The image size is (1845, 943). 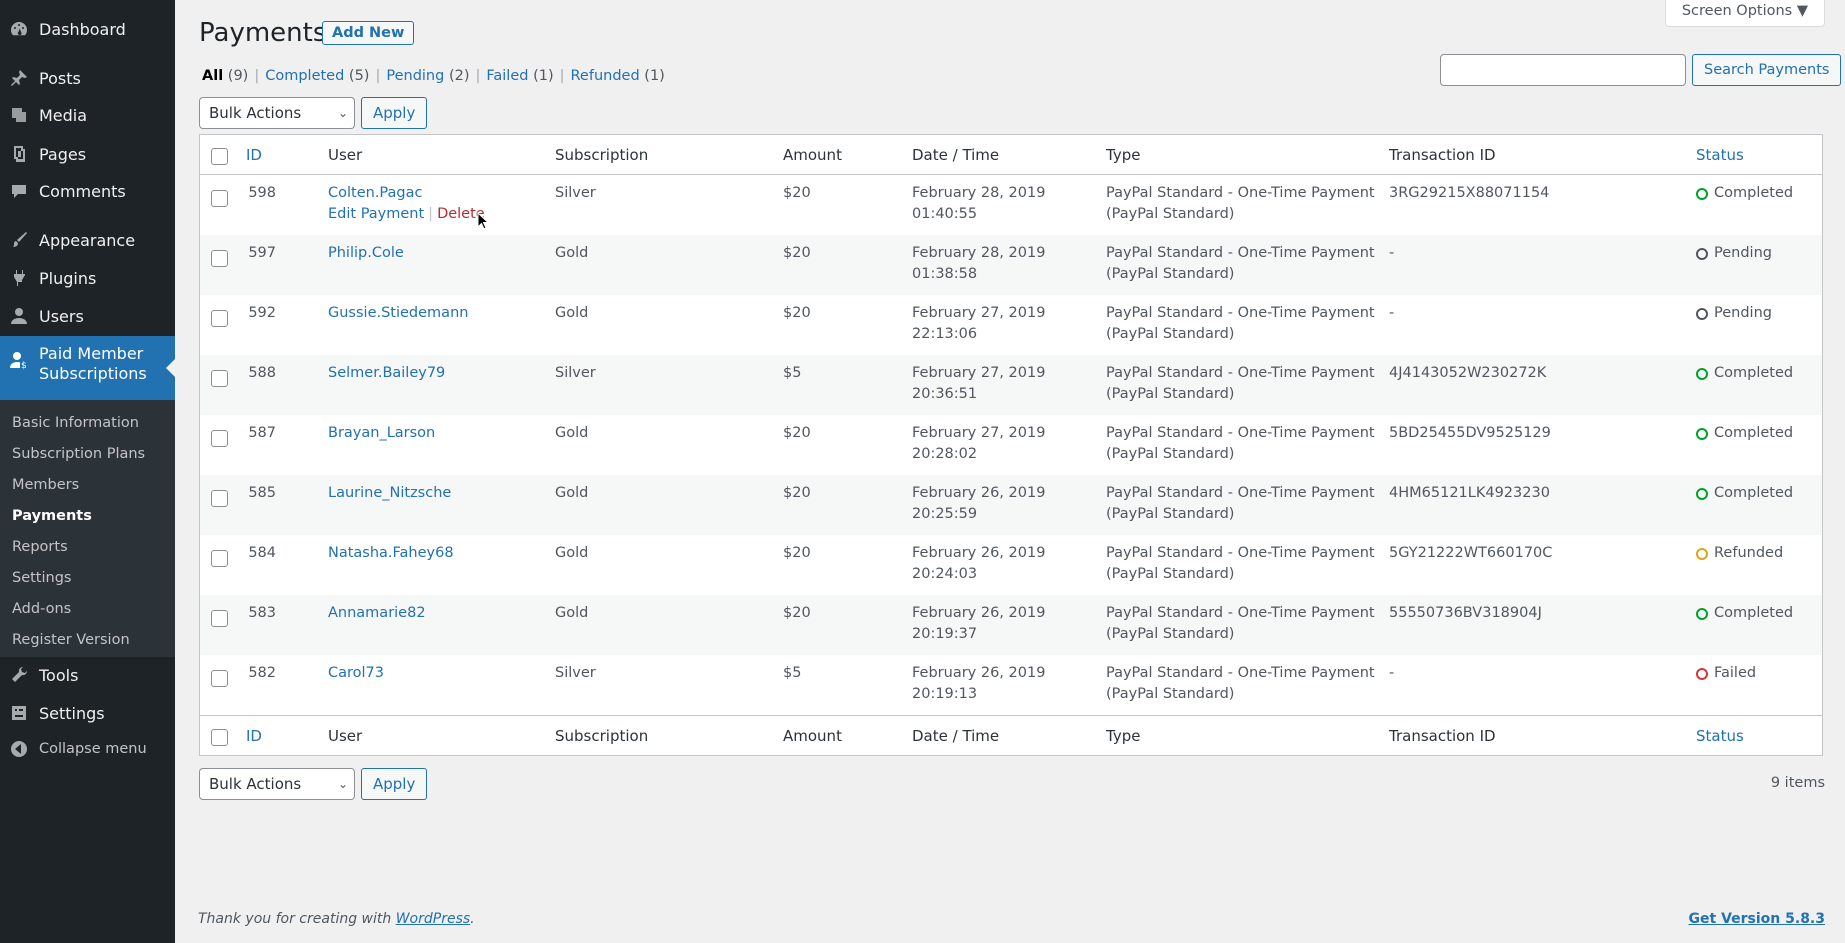 I want to click on filter-pending: Pending, so click(x=415, y=76).